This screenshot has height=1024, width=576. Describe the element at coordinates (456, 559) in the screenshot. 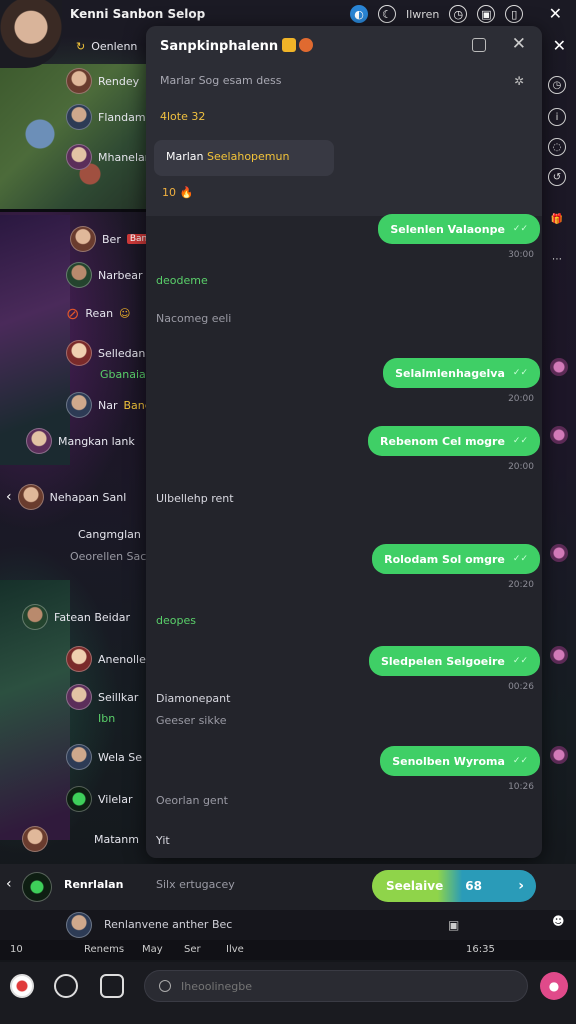

I see `message-bubble-out: Rolodam Sol omgre ✓✓` at that location.